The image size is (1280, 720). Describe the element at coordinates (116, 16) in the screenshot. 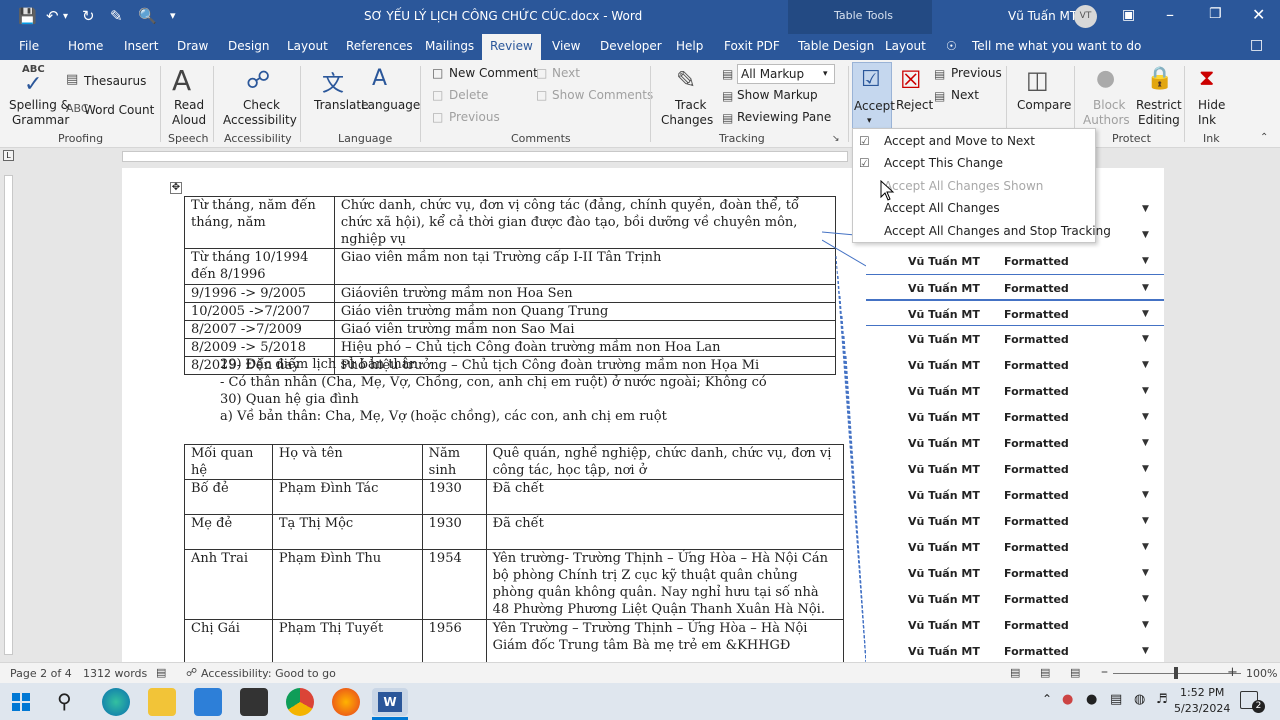

I see `format-painter-icon: ✎` at that location.